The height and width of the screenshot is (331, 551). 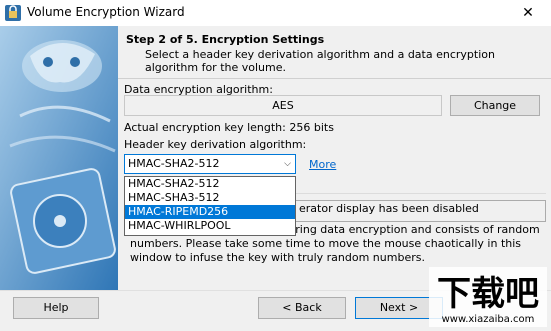 I want to click on encryption-algorithm-field: AES, so click(x=283, y=105).